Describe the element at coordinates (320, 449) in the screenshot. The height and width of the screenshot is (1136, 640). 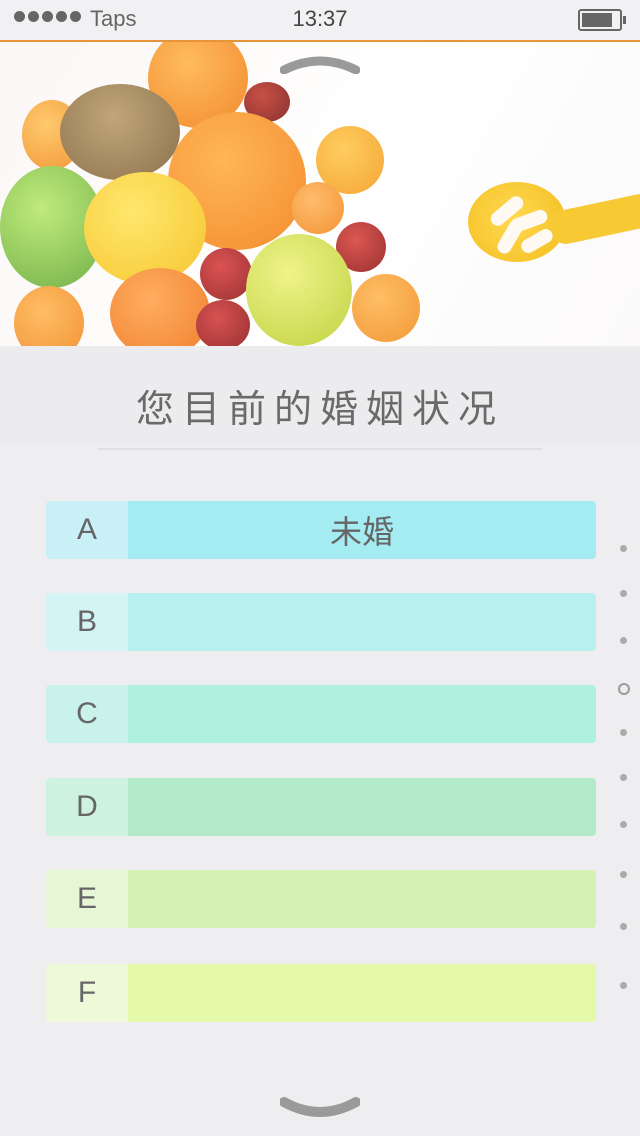
I see `divider` at that location.